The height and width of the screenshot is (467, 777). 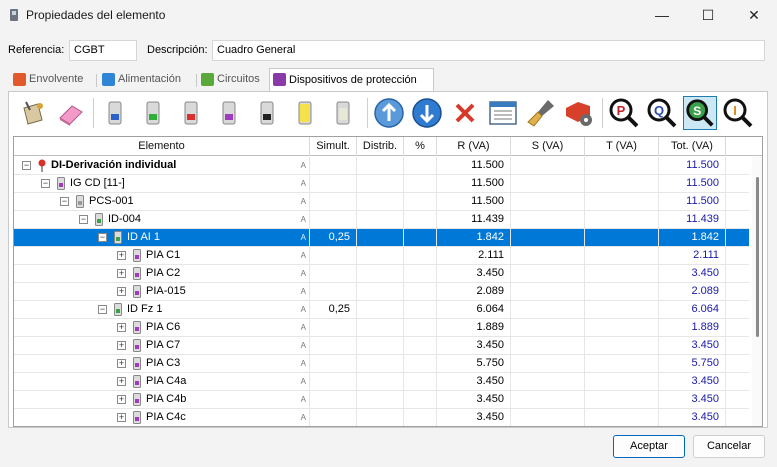 I want to click on tab-dispositivos-proteccion: Dispositivos de protección, so click(x=351, y=80).